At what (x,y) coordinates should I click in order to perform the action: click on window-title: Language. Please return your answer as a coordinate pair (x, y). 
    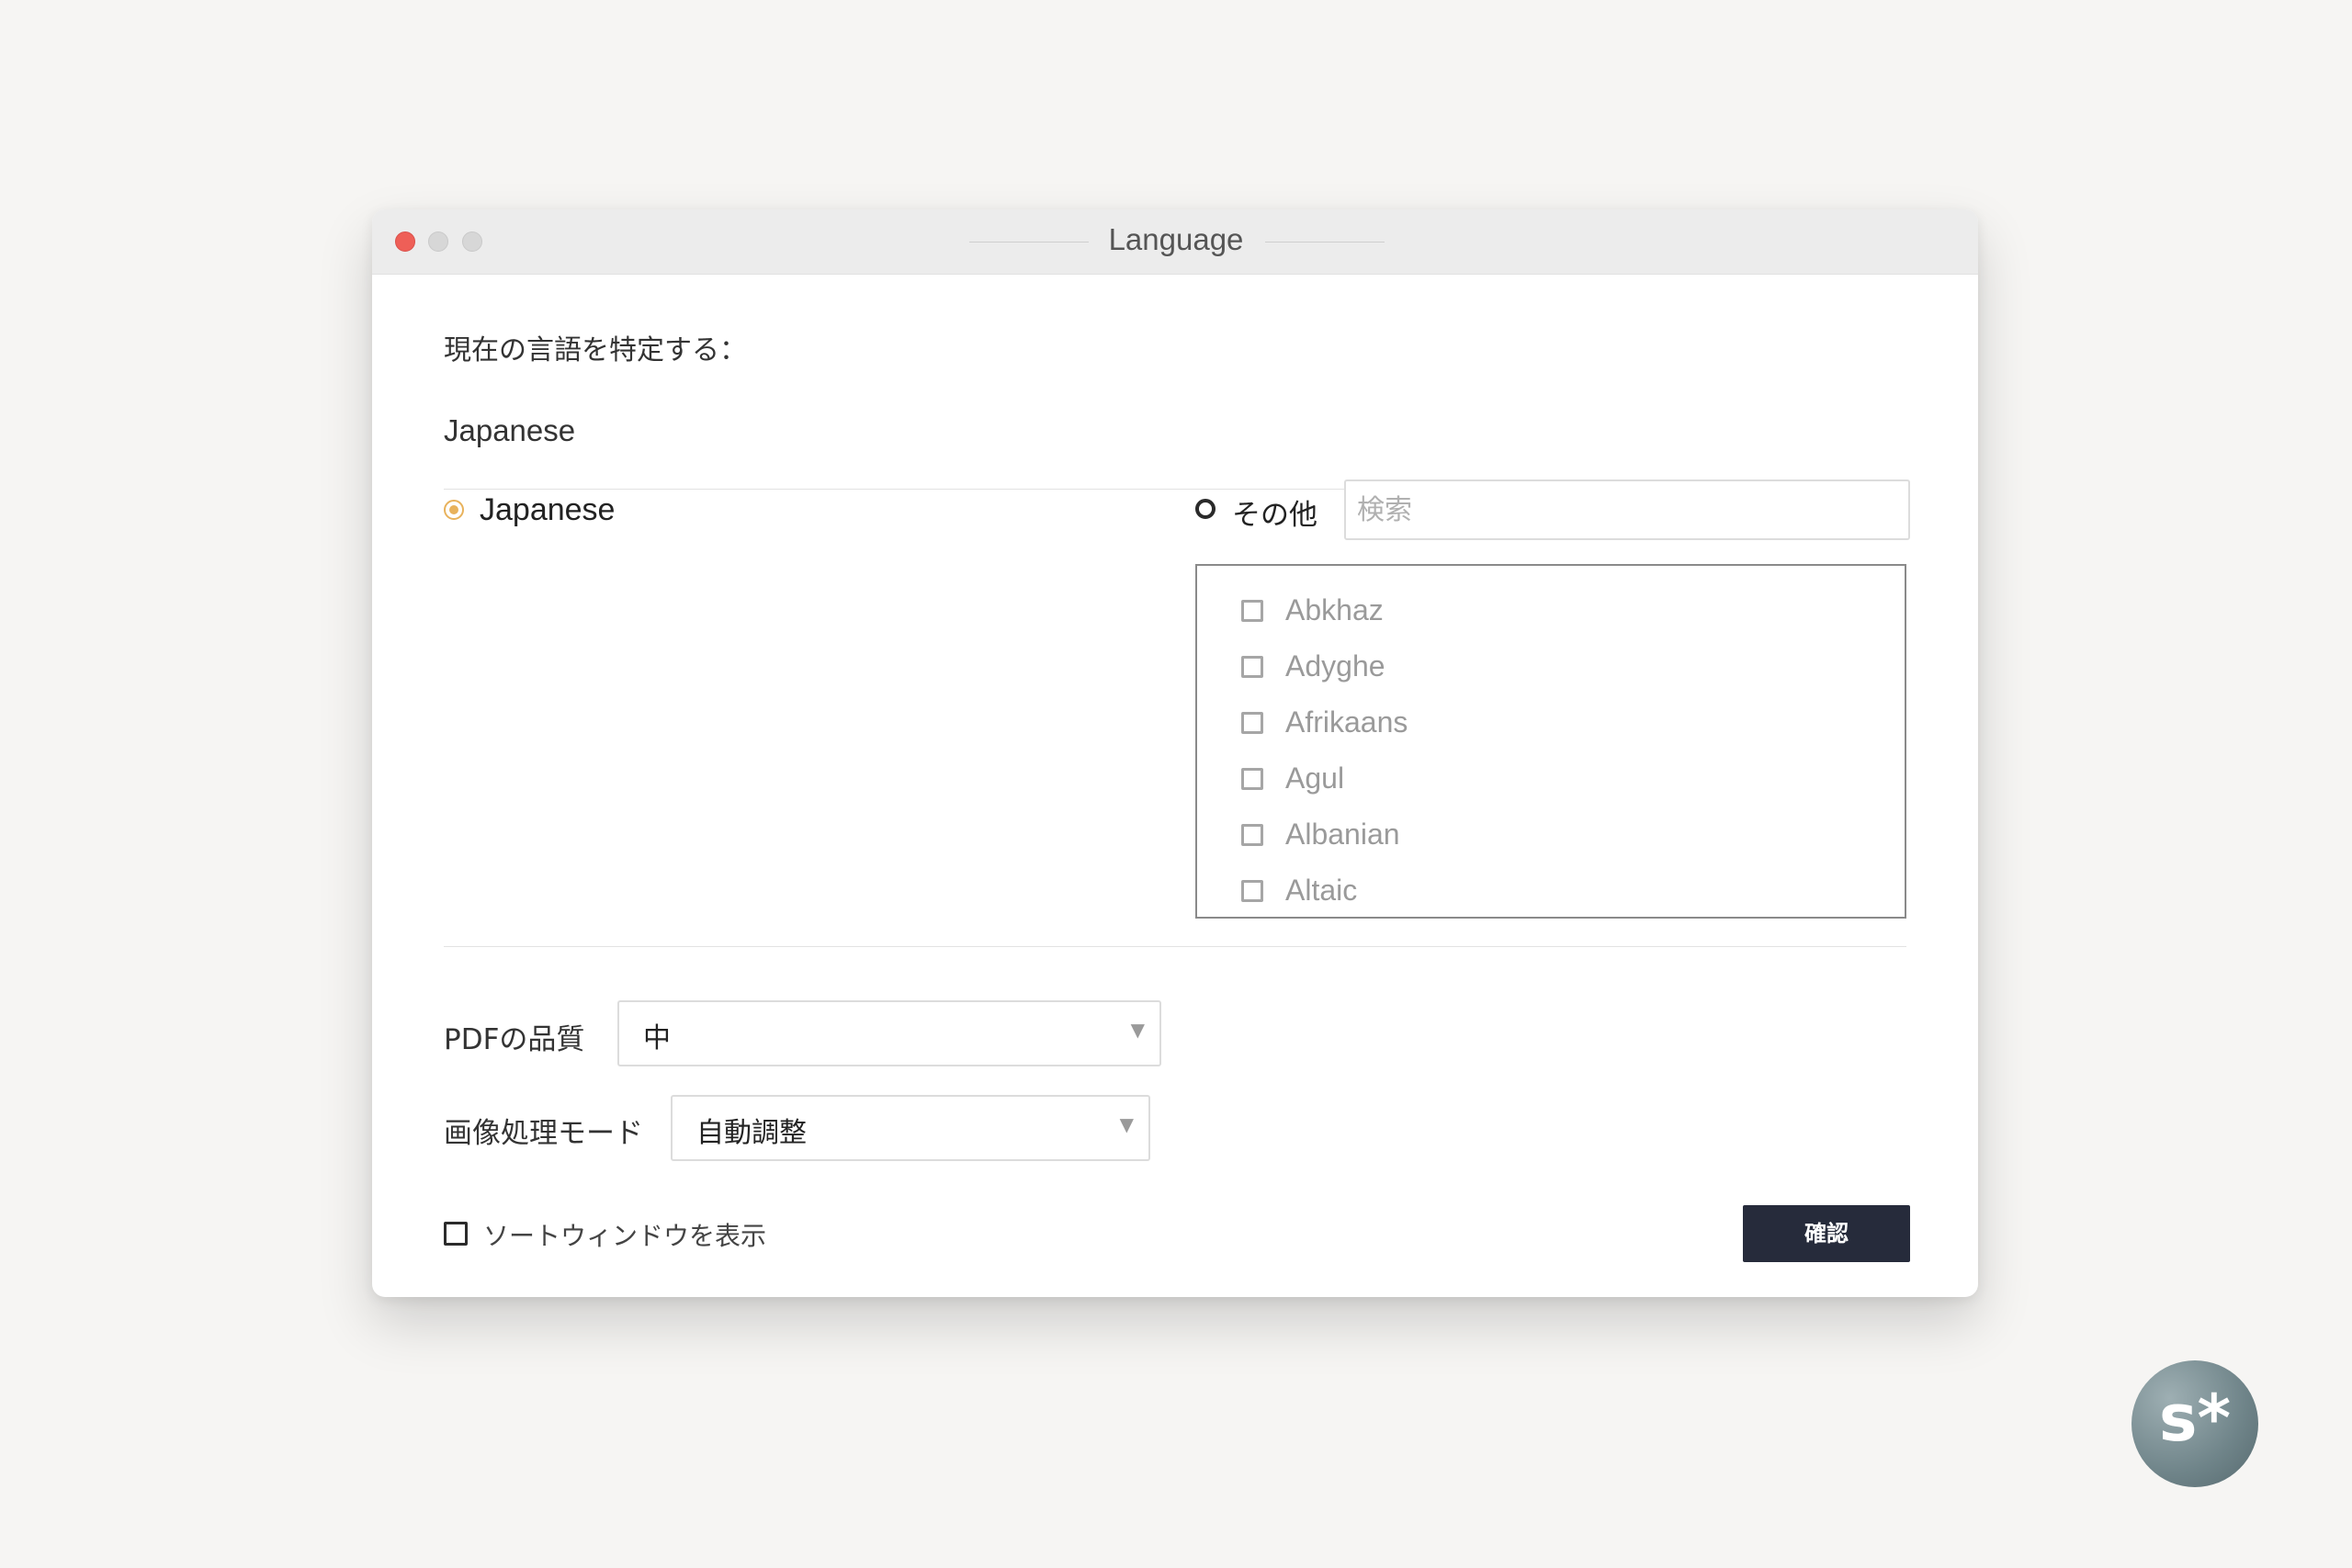
    Looking at the image, I should click on (1176, 239).